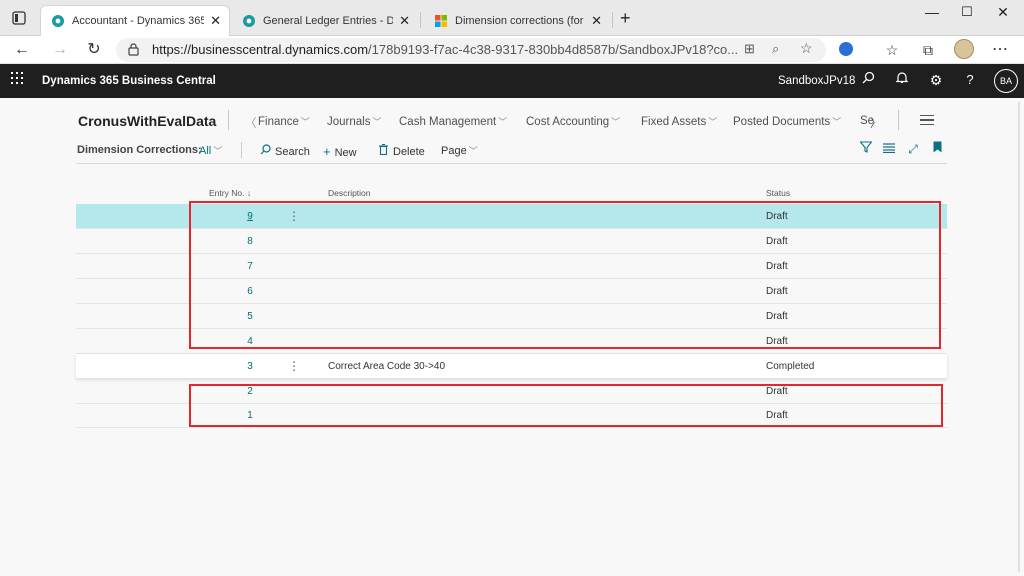 This screenshot has height=576, width=1024. What do you see at coordinates (249, 193) in the screenshot?
I see `sort-descending-icon: ↓` at bounding box center [249, 193].